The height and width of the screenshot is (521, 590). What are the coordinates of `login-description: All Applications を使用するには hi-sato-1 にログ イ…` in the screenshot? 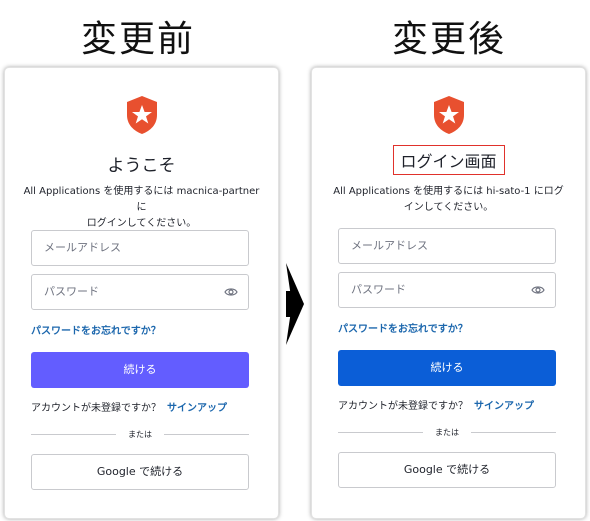 It's located at (448, 200).